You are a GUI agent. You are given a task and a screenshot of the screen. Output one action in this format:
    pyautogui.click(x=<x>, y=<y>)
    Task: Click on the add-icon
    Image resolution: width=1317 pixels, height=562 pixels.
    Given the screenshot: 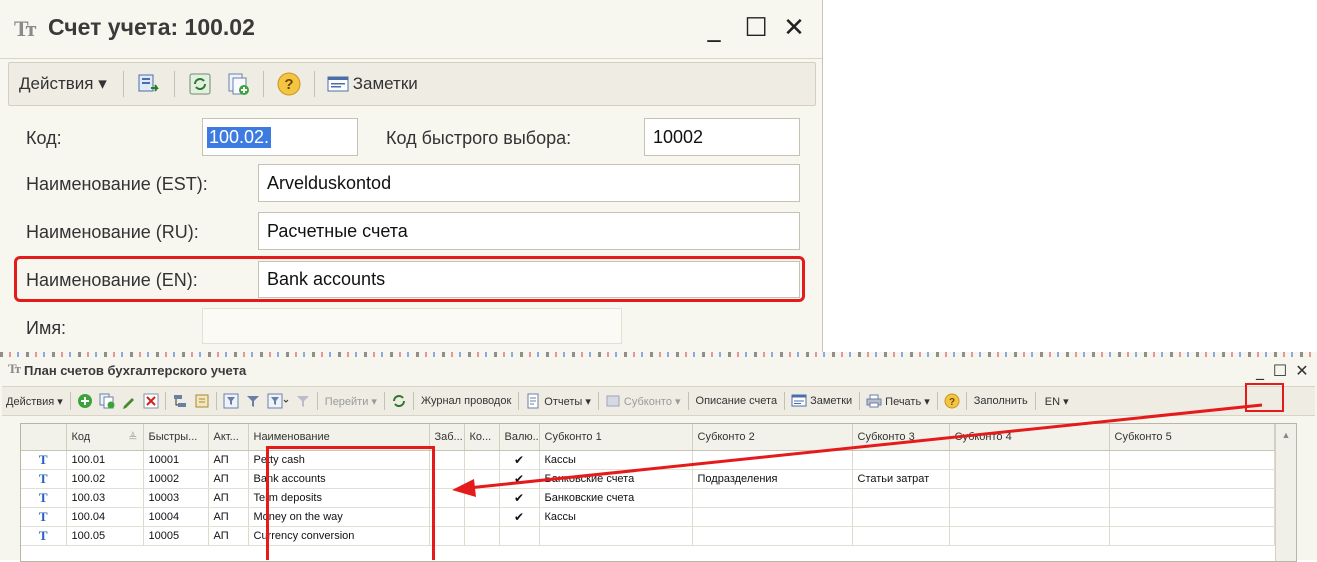 What is the action you would take?
    pyautogui.click(x=85, y=401)
    